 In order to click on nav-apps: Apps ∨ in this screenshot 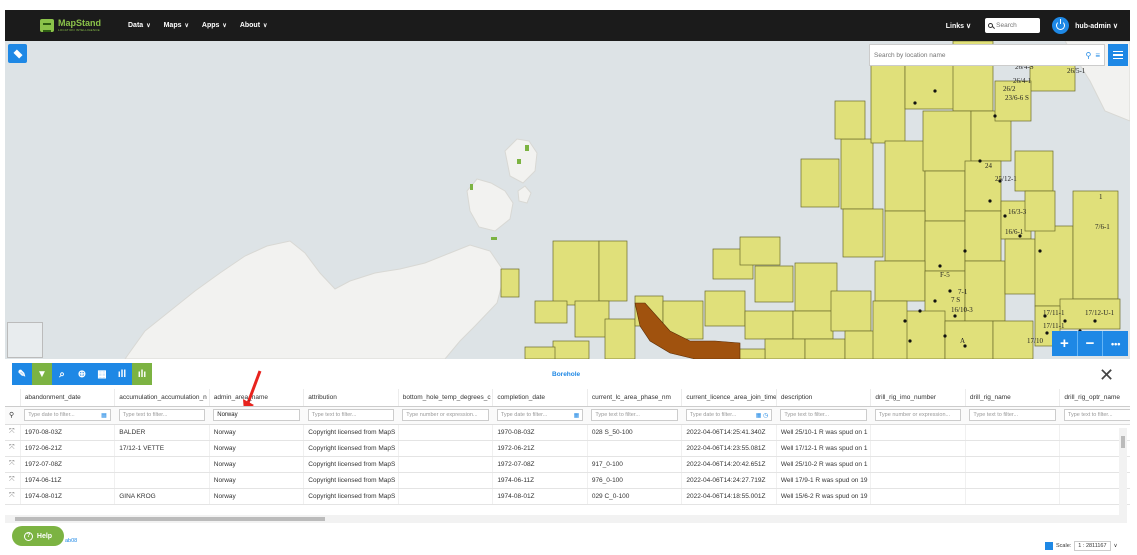, I will do `click(214, 25)`.